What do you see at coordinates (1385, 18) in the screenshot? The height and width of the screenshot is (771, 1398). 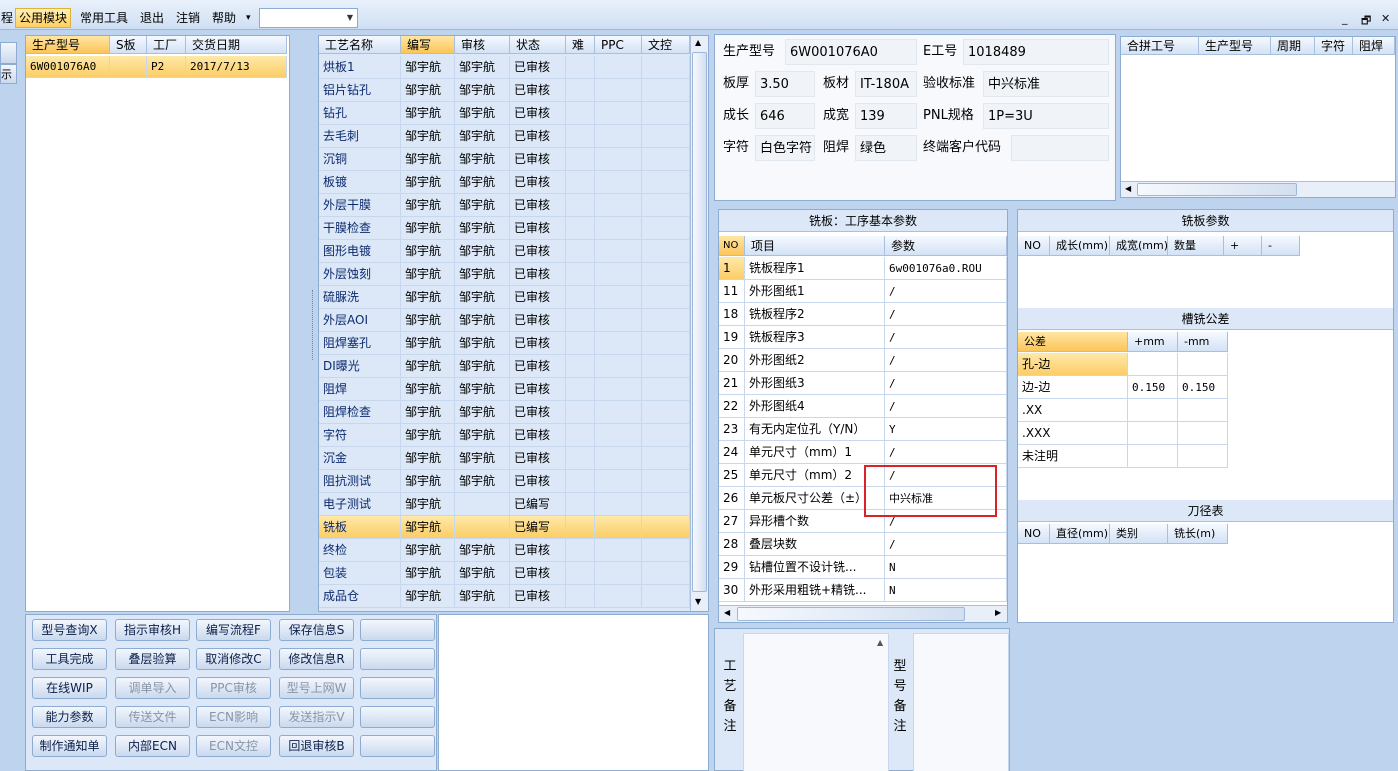 I see `close-icon: ✕` at bounding box center [1385, 18].